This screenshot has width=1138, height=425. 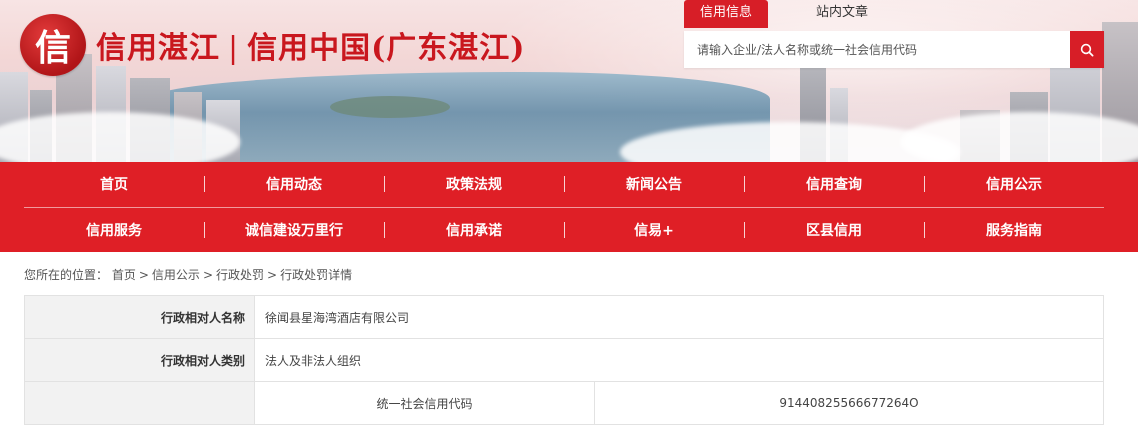 What do you see at coordinates (654, 184) in the screenshot?
I see `nav-item-announcements: 新闻公告` at bounding box center [654, 184].